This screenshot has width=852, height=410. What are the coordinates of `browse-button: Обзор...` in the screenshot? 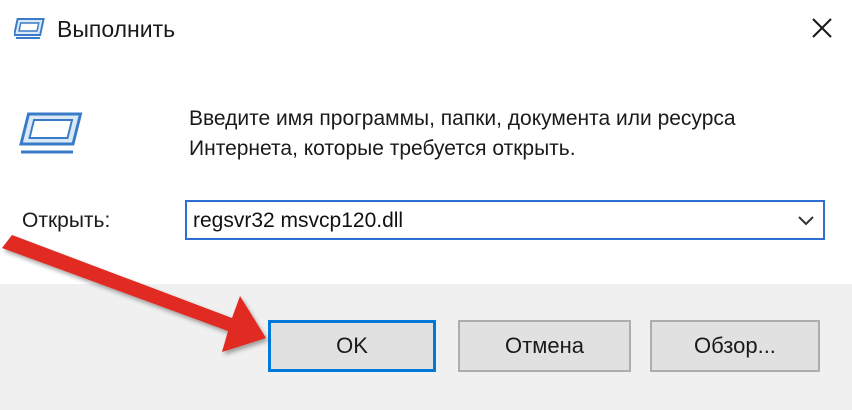 It's located at (735, 346).